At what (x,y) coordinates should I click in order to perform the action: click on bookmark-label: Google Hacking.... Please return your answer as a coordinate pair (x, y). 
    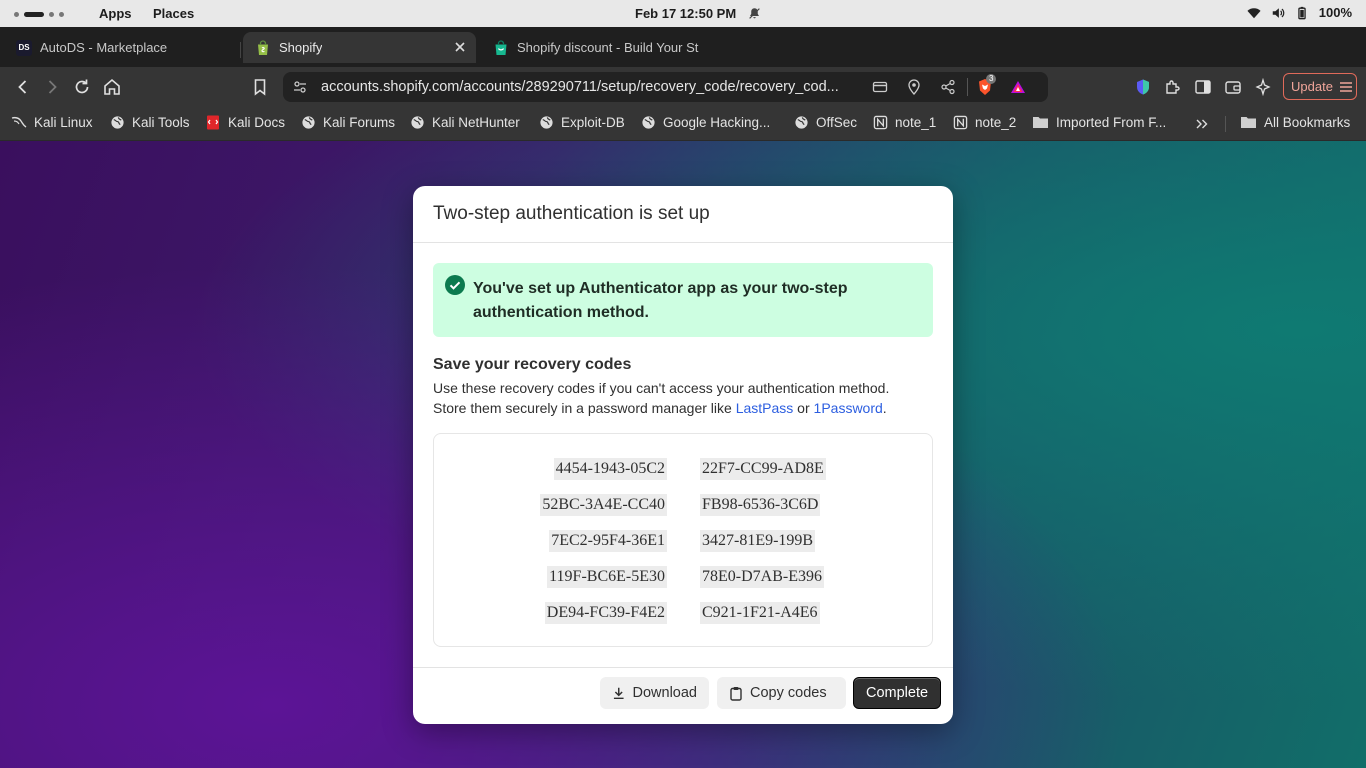
    Looking at the image, I should click on (717, 122).